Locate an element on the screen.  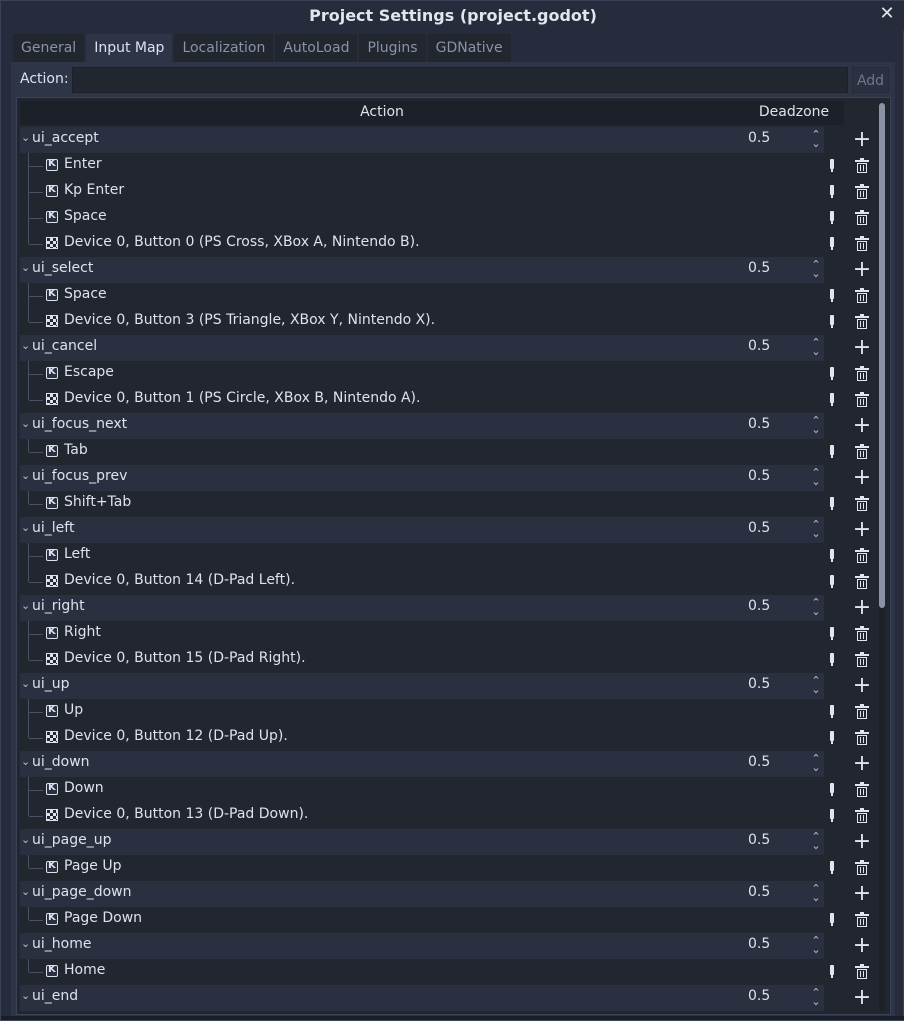
tab-autoload: AutoLoad is located at coordinates (316, 48).